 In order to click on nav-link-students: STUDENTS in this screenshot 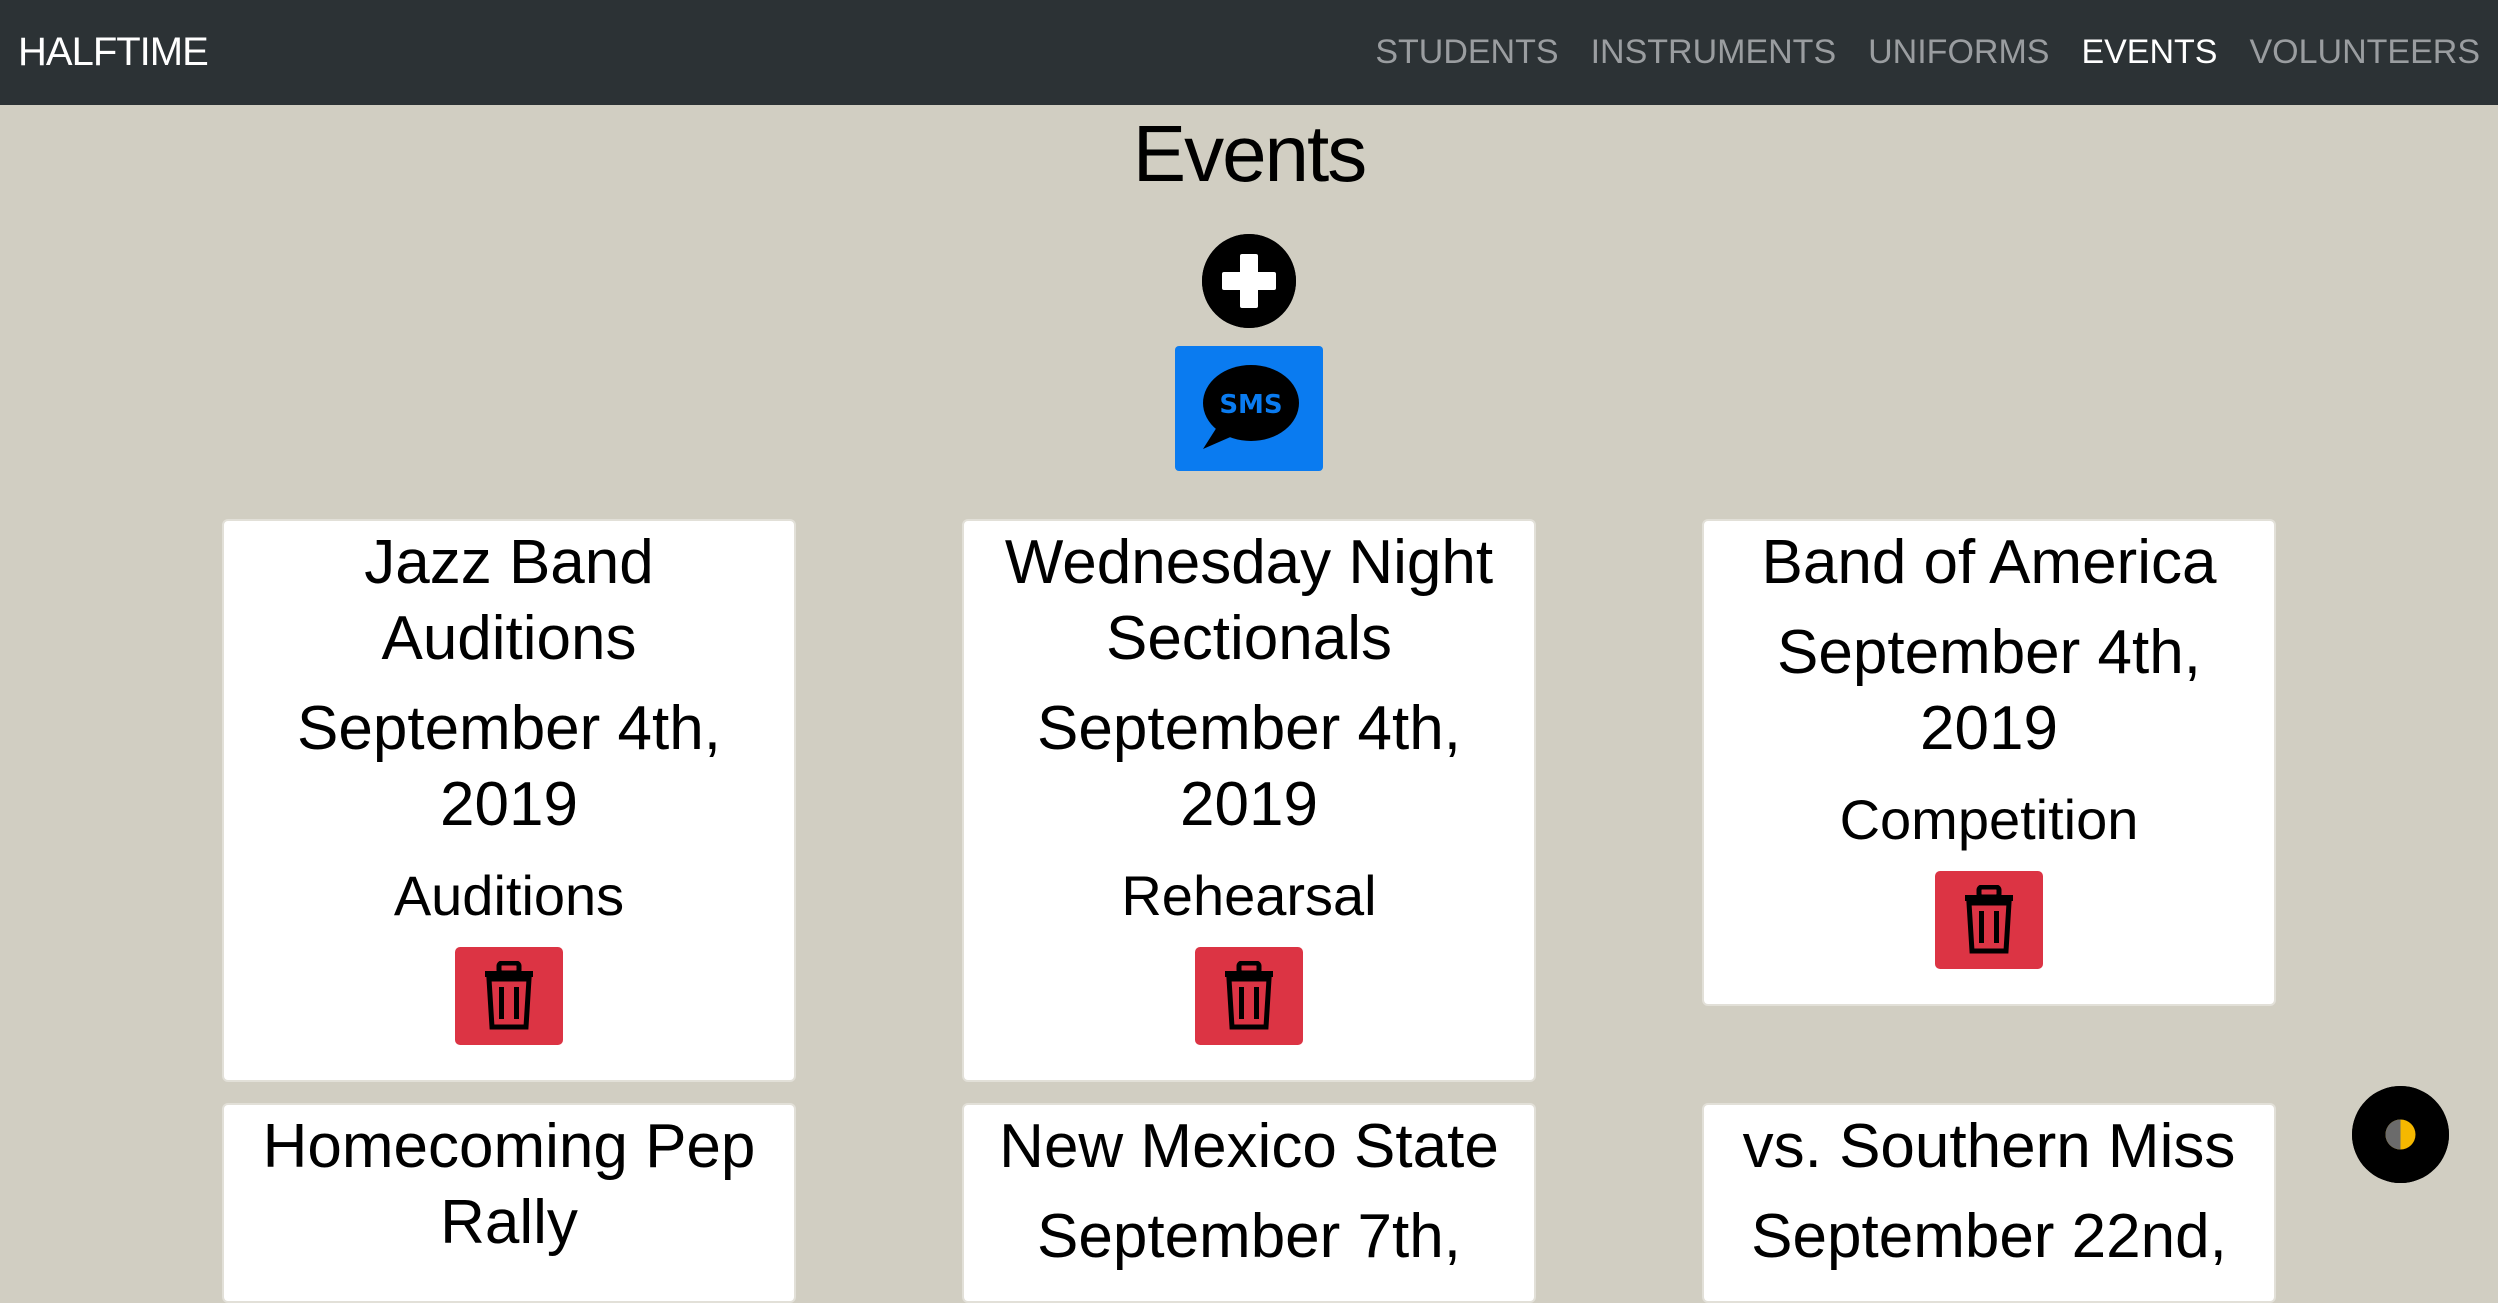, I will do `click(1466, 52)`.